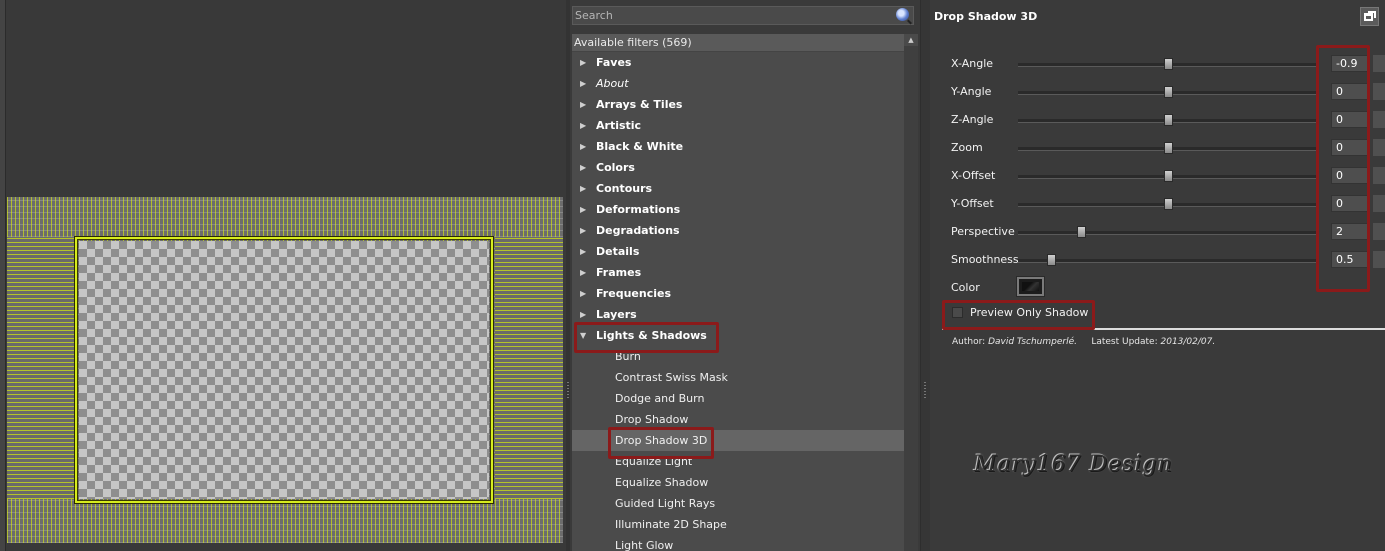 This screenshot has width=1385, height=551. I want to click on filter-label: Black & White, so click(640, 146).